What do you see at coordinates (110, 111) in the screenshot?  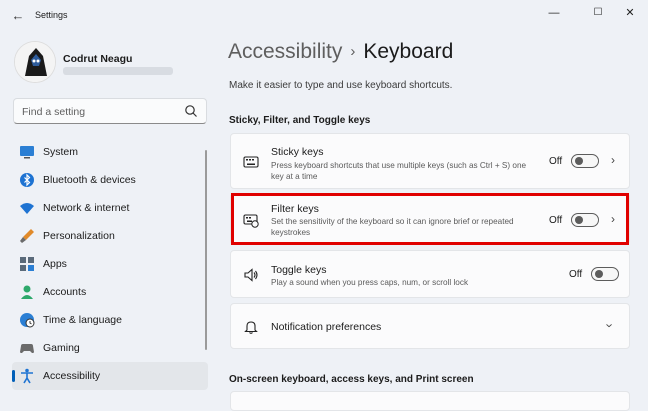 I see `search-box: Find a setting` at bounding box center [110, 111].